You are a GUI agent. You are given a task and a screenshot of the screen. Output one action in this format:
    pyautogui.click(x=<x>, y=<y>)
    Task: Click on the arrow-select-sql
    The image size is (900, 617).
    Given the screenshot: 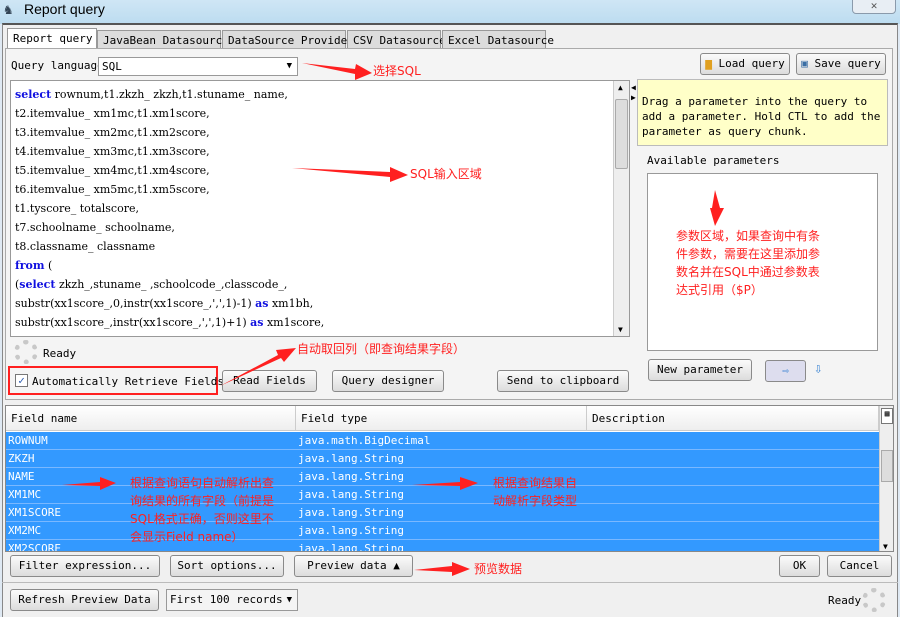 What is the action you would take?
    pyautogui.click(x=337, y=71)
    